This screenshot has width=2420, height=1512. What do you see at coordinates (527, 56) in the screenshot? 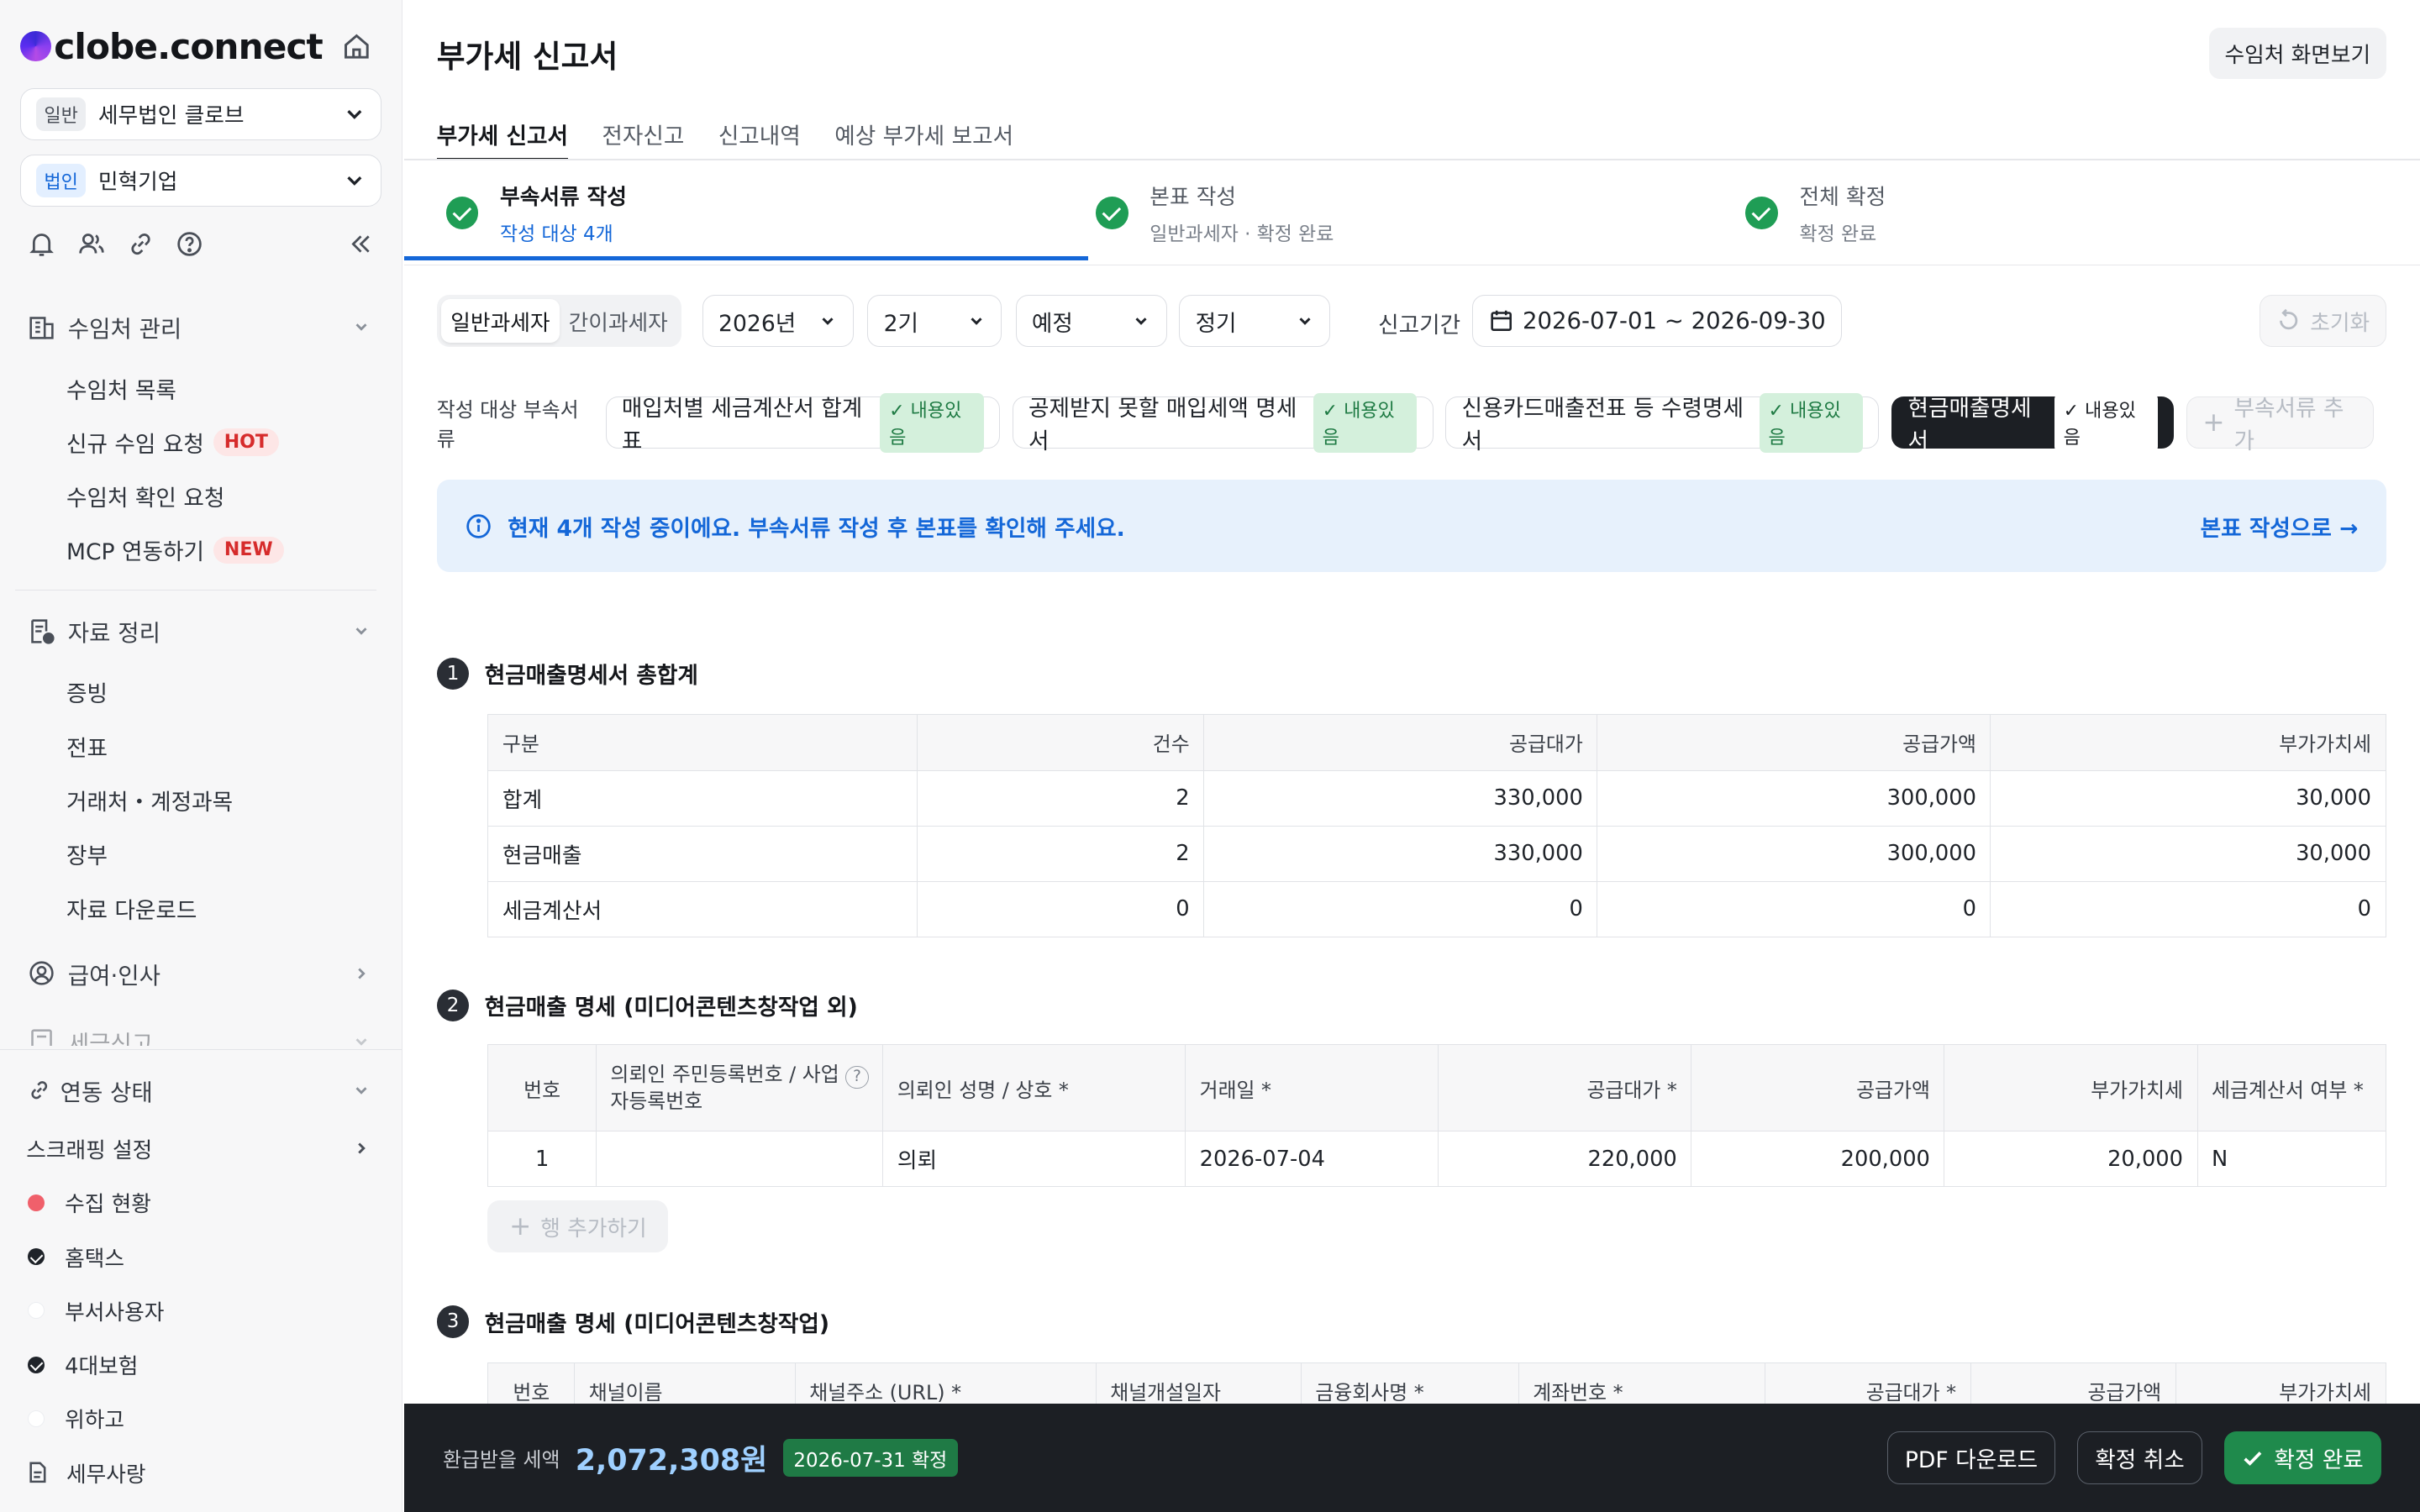
I see `page-title: 부가세 신고서` at bounding box center [527, 56].